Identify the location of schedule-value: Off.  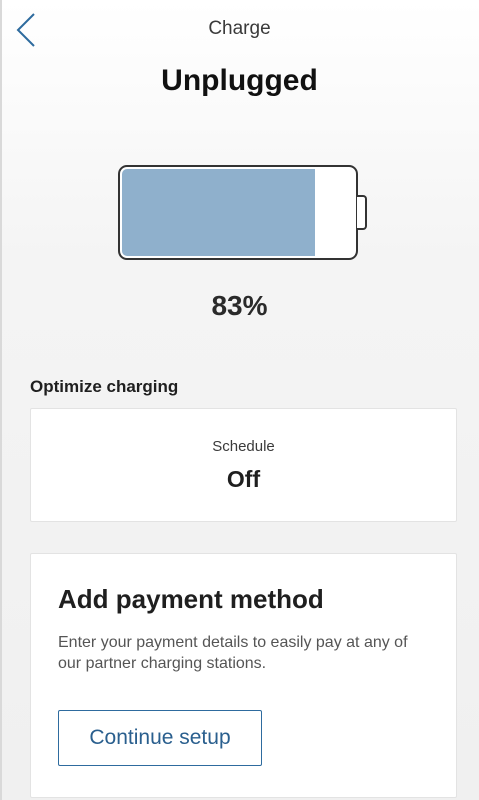
(243, 479).